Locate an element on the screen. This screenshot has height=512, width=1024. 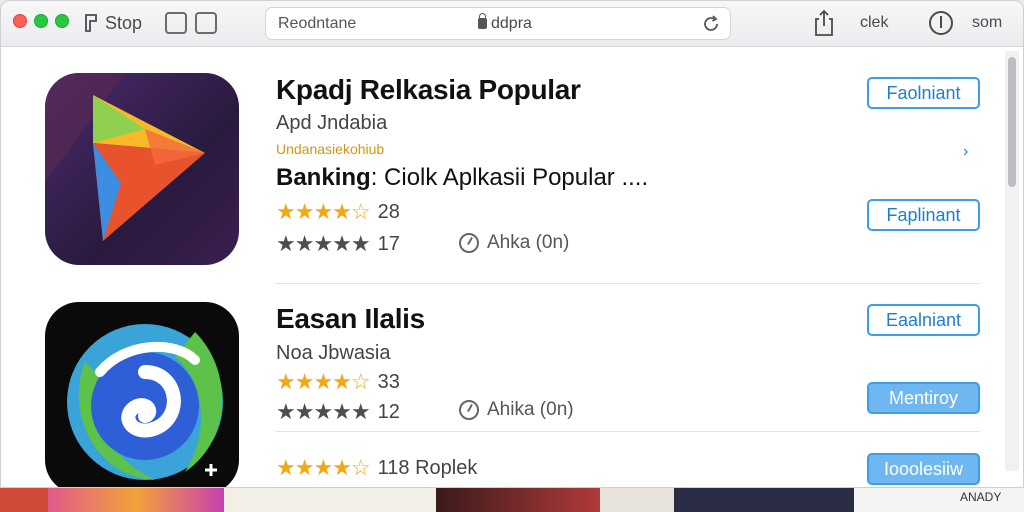
rating-row-secondary: ★★★★★ 17 is located at coordinates (338, 244).